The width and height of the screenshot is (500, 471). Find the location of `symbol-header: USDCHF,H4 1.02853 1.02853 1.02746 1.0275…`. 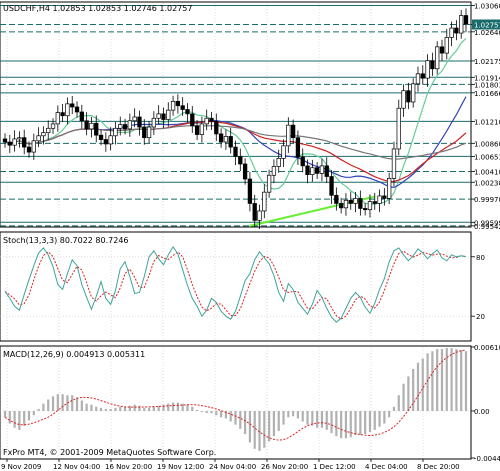

symbol-header: USDCHF,H4 1.02853 1.02853 1.02746 1.0275… is located at coordinates (97, 8).